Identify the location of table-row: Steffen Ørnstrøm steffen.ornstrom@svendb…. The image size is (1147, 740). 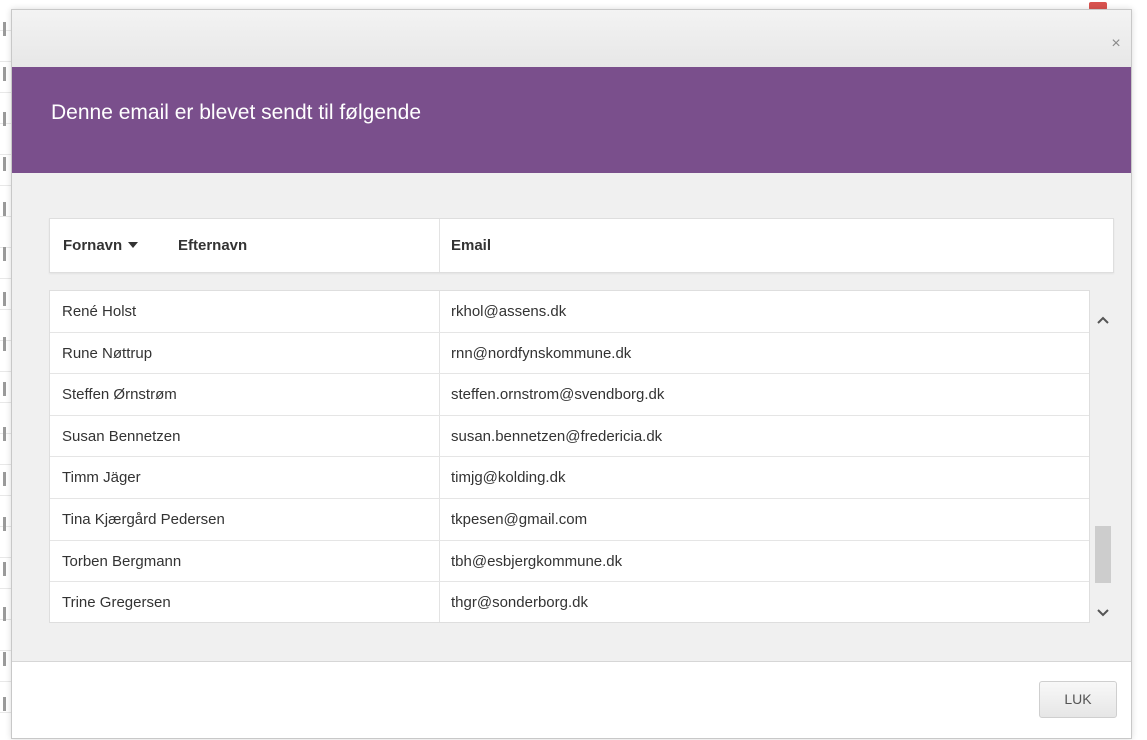
(569, 395).